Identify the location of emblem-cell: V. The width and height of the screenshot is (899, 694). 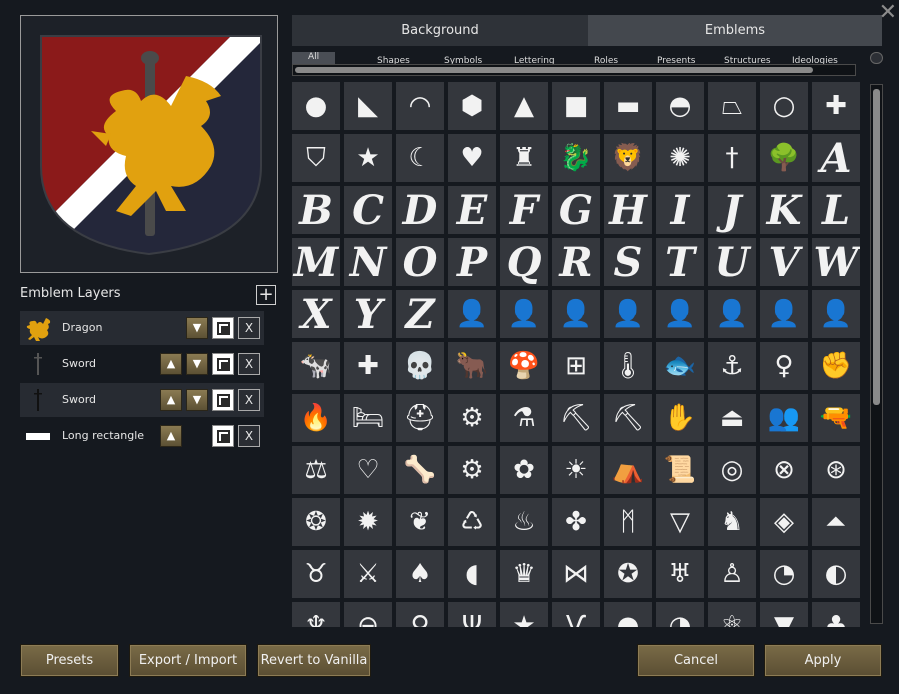
(784, 262).